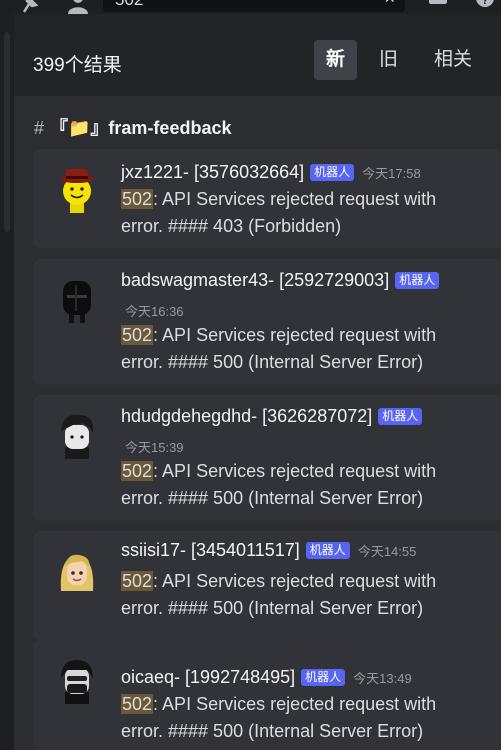  I want to click on search-input: 502 ×, so click(254, 6).